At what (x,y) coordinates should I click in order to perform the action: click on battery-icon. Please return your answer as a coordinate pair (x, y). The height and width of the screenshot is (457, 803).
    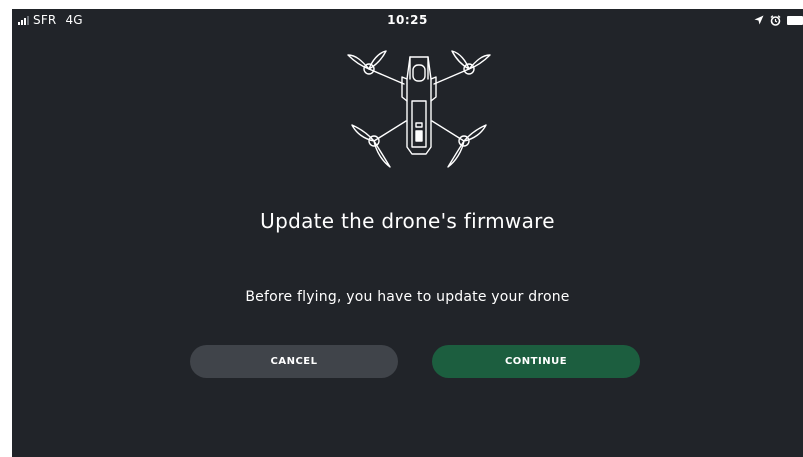
    Looking at the image, I should click on (795, 20).